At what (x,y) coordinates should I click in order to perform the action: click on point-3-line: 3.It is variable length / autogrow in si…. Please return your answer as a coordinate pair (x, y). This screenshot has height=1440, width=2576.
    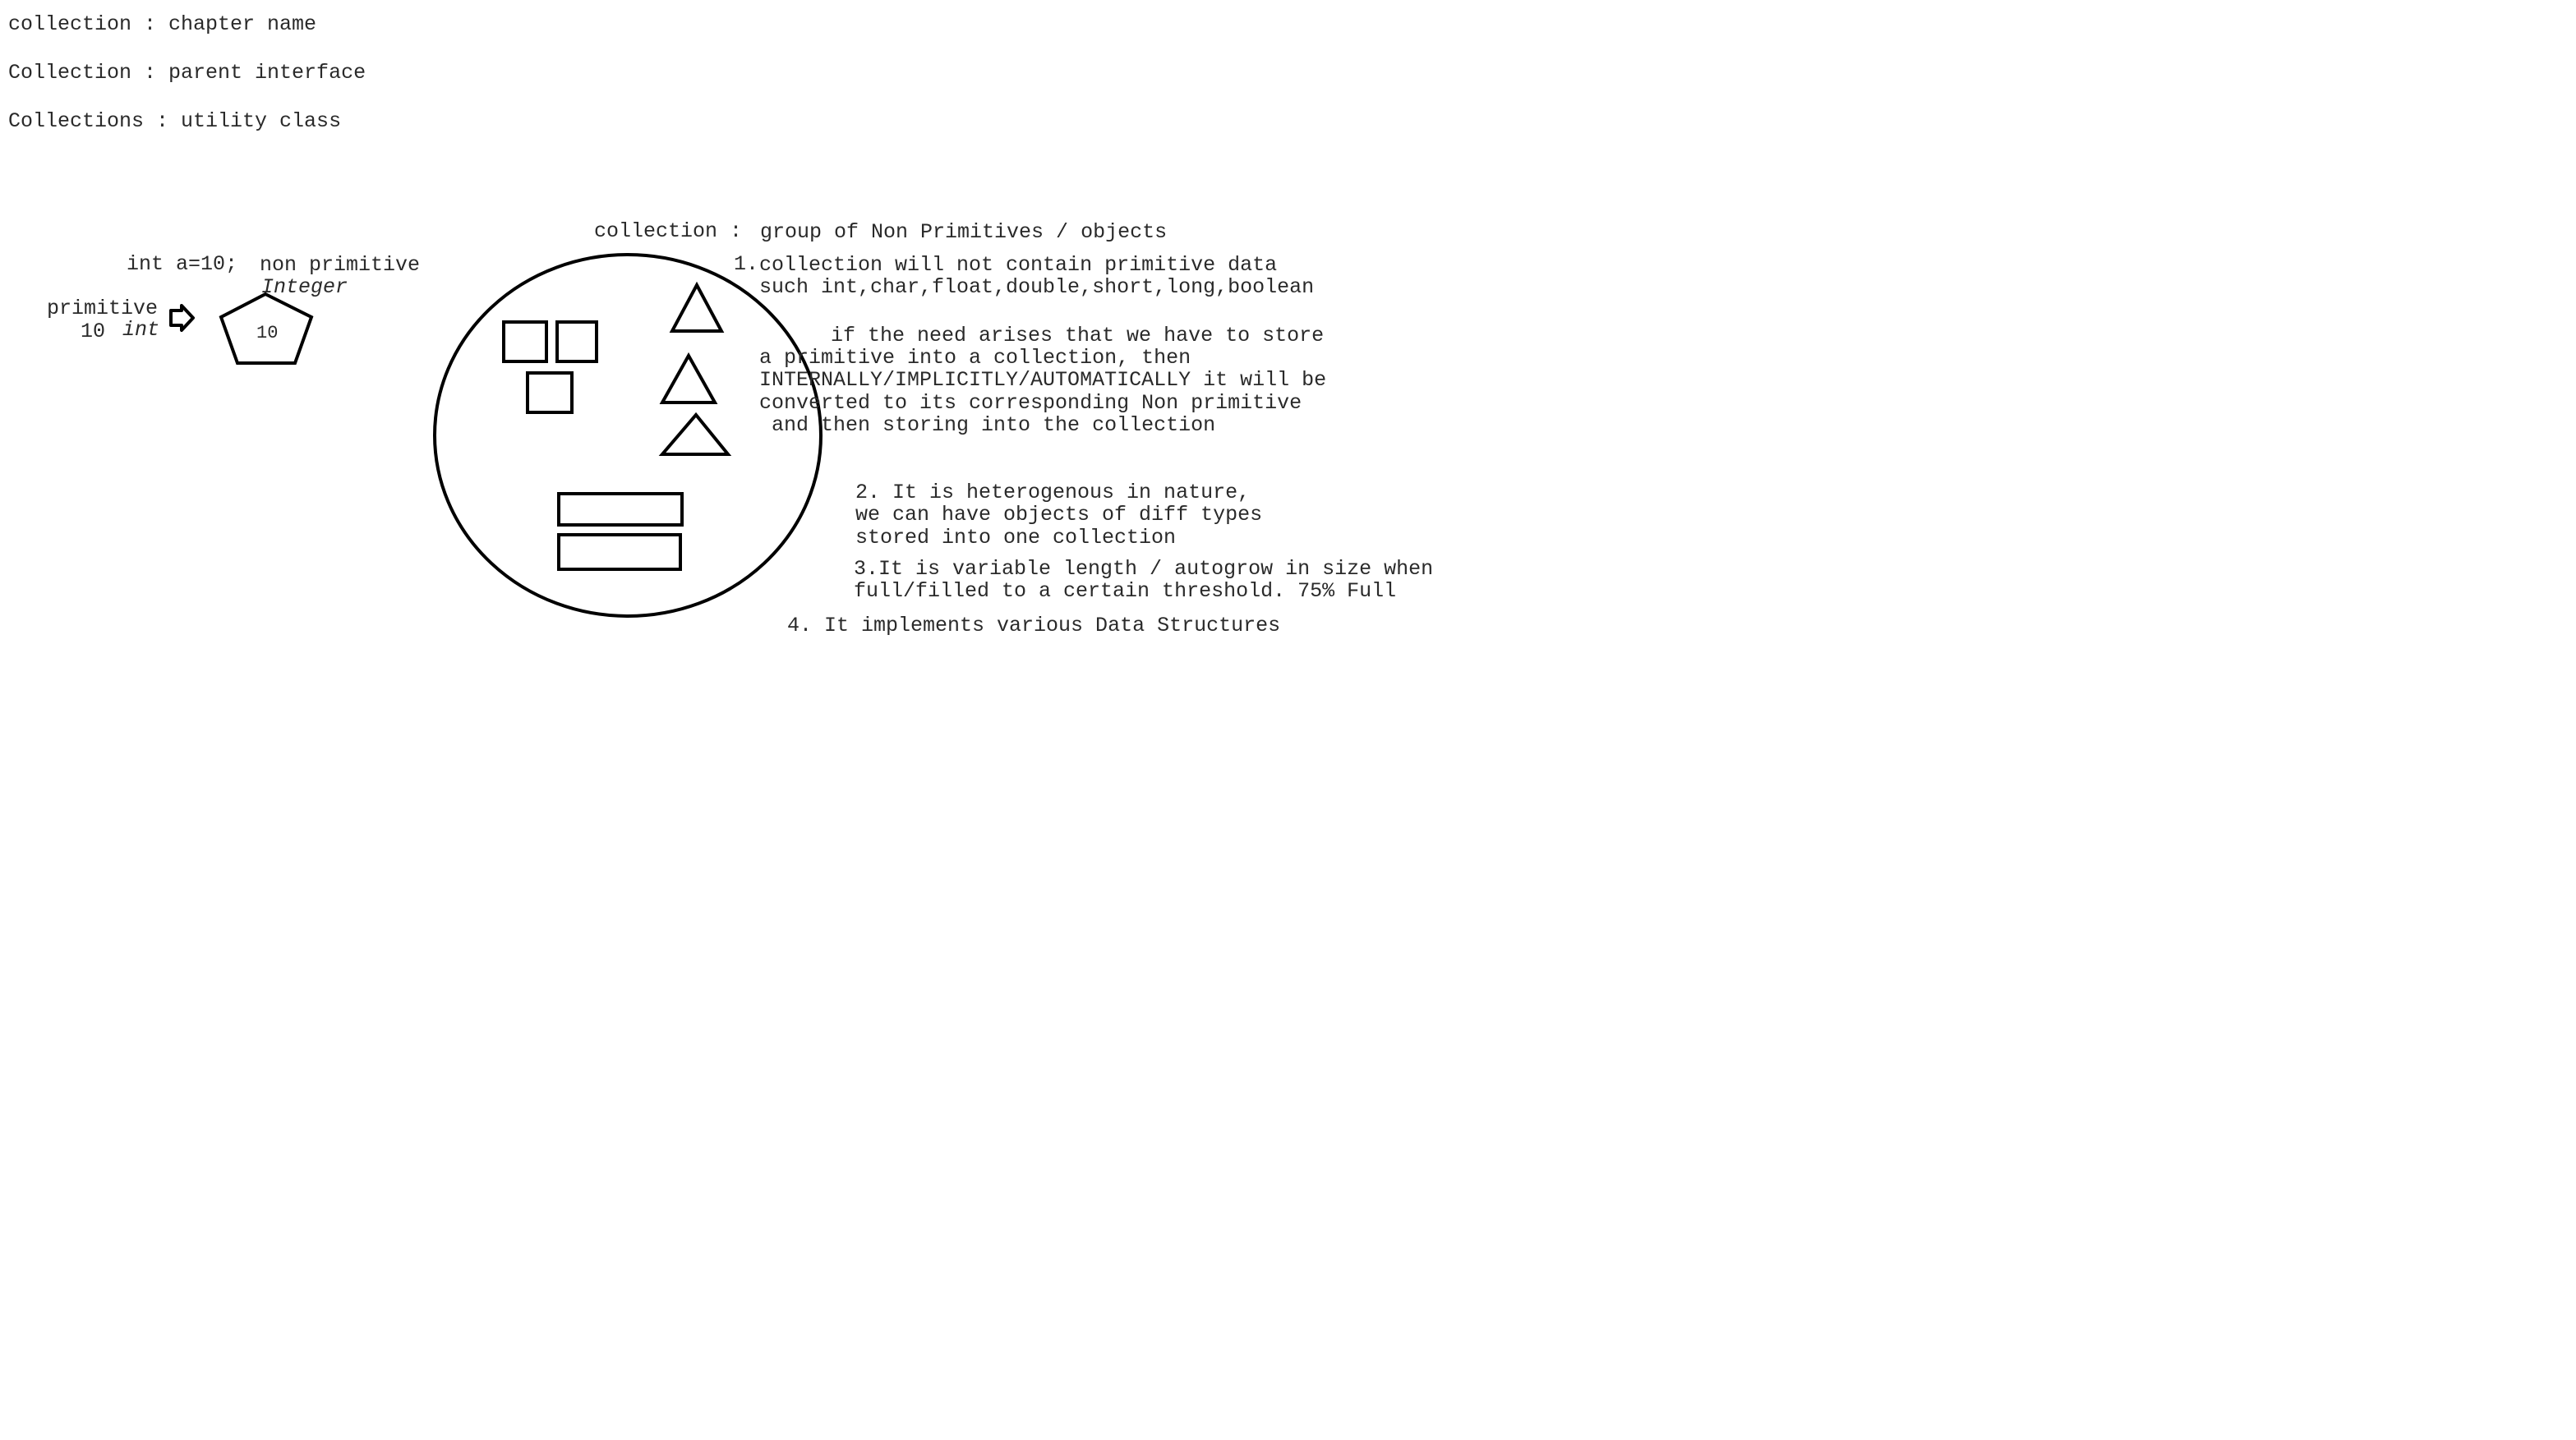
    Looking at the image, I should click on (1143, 569).